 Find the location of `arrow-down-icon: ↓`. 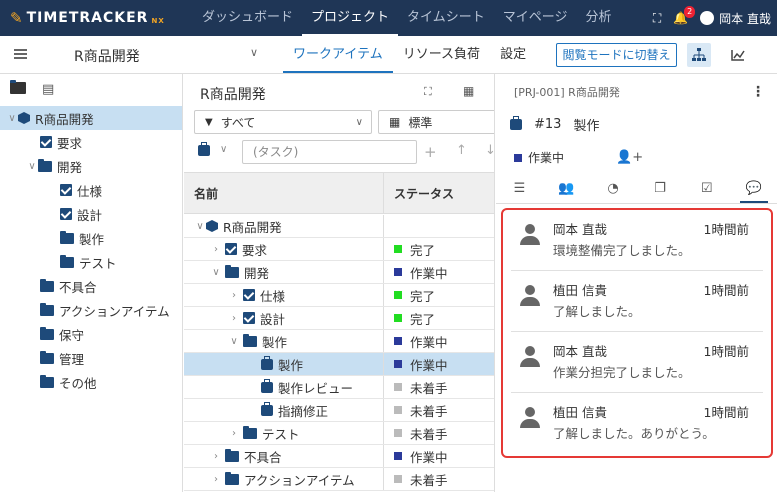

arrow-down-icon: ↓ is located at coordinates (489, 150).